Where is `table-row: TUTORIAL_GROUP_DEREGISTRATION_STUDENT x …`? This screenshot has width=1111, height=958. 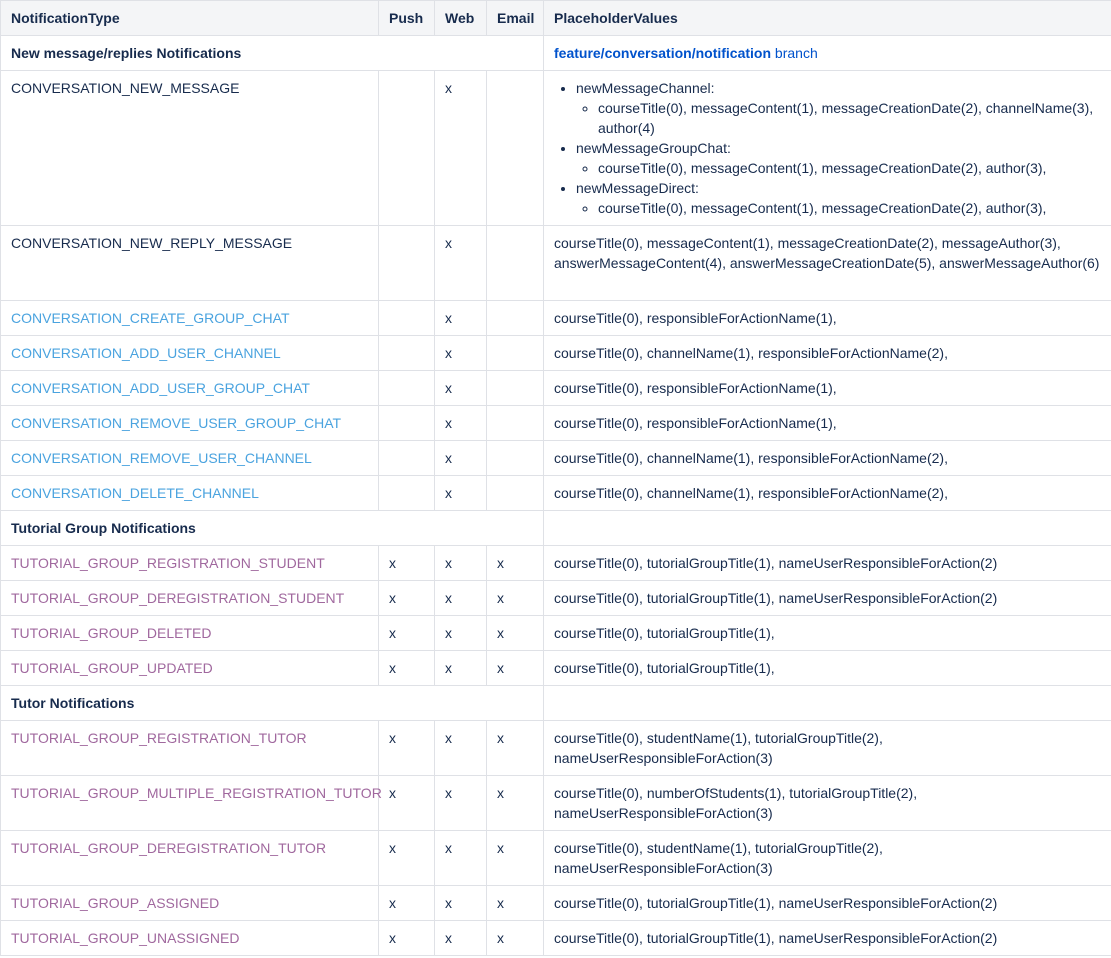 table-row: TUTORIAL_GROUP_DEREGISTRATION_STUDENT x … is located at coordinates (555, 598).